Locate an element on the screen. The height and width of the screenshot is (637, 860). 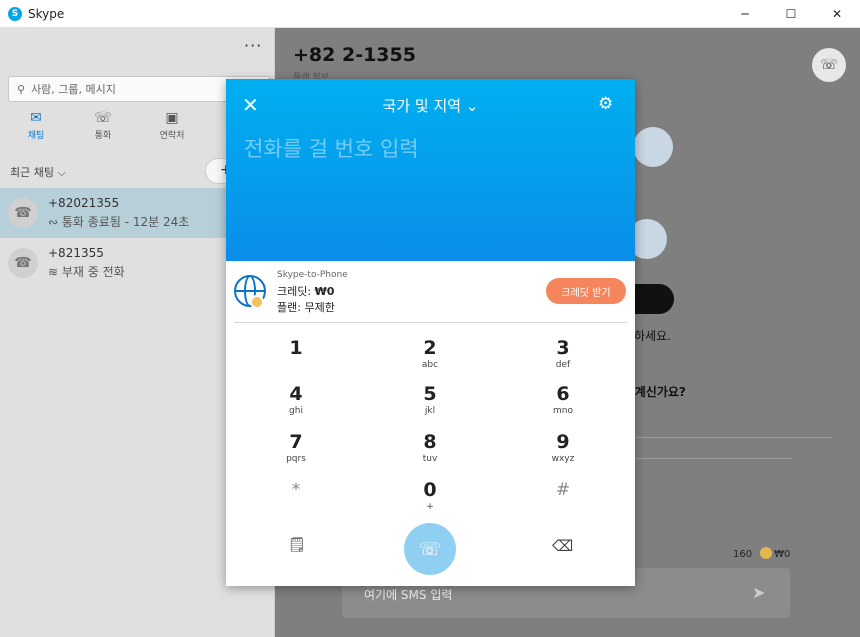
key-4: 4 ghi is located at coordinates (296, 405).